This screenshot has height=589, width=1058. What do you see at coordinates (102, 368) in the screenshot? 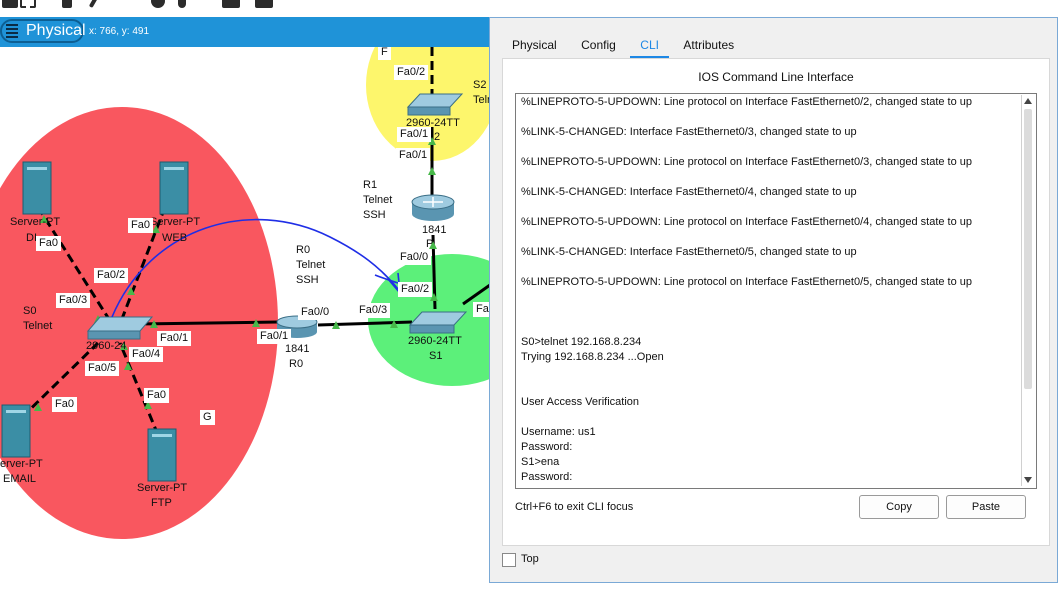
I see `port-label: Fa0/5` at bounding box center [102, 368].